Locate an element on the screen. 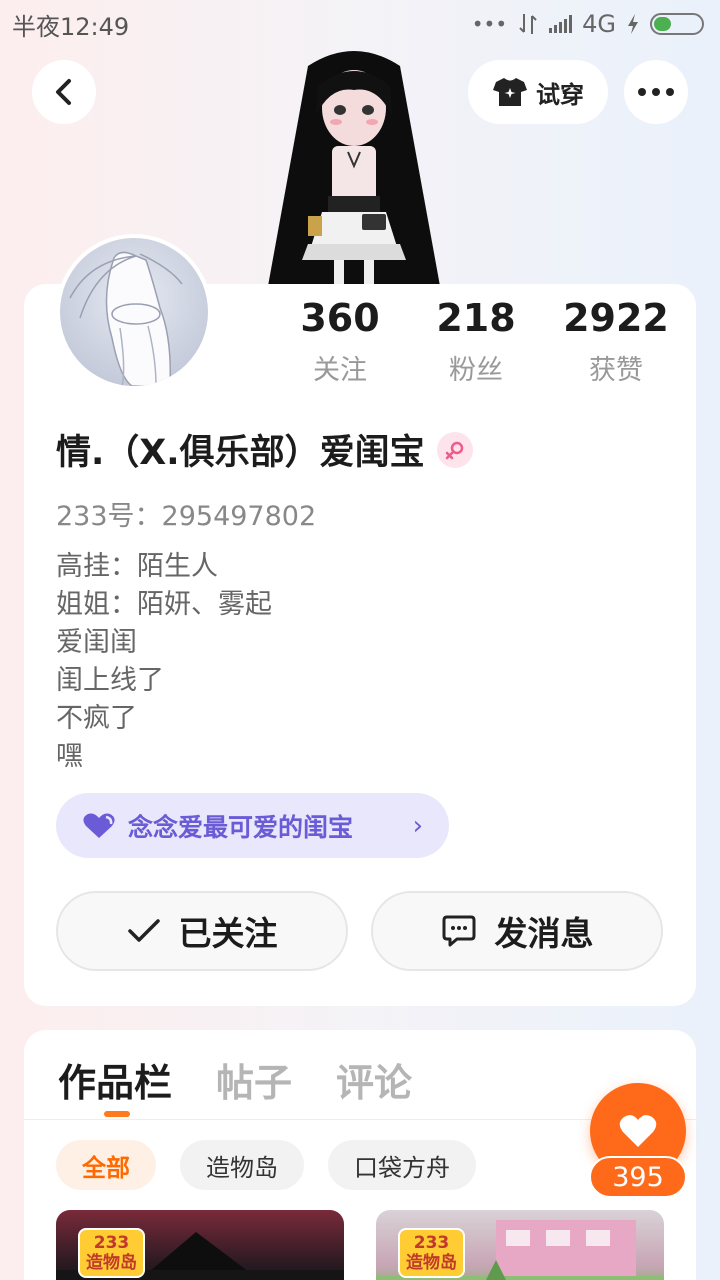  tab-posts: 帖子 is located at coordinates (254, 1079).